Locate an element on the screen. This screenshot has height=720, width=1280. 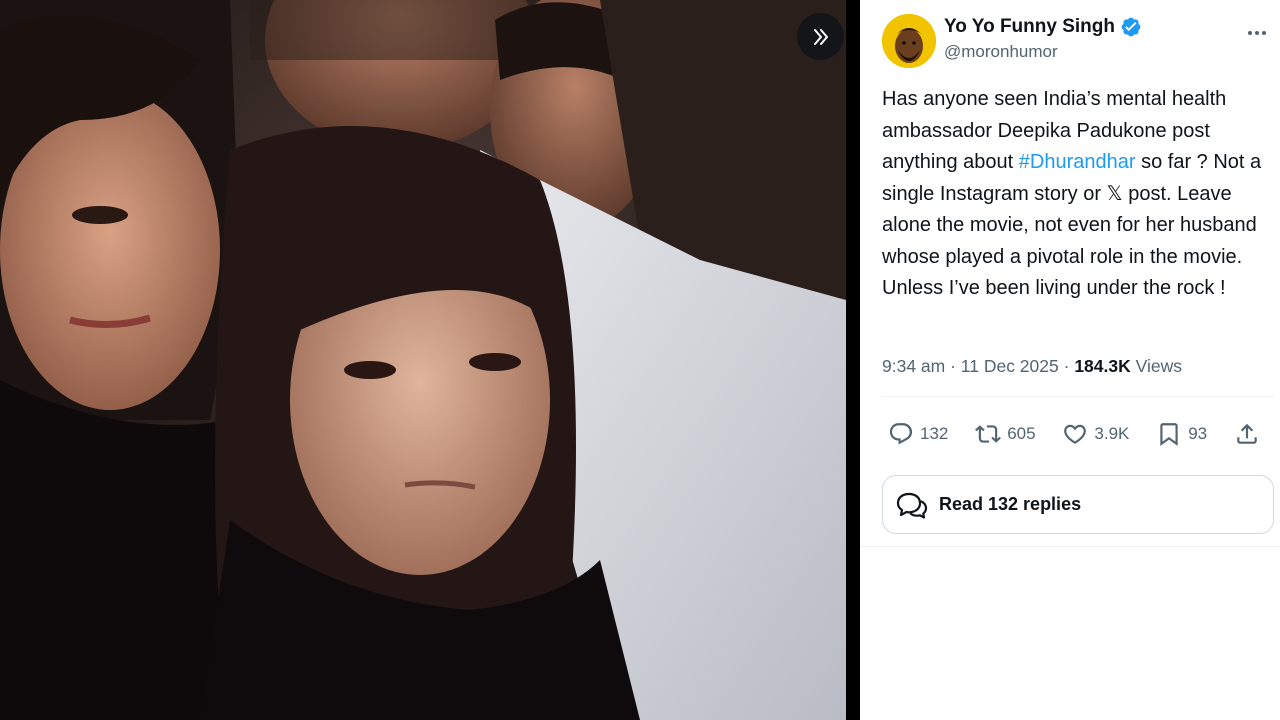
hashtag-link: #Dhurandhar is located at coordinates (1077, 162).